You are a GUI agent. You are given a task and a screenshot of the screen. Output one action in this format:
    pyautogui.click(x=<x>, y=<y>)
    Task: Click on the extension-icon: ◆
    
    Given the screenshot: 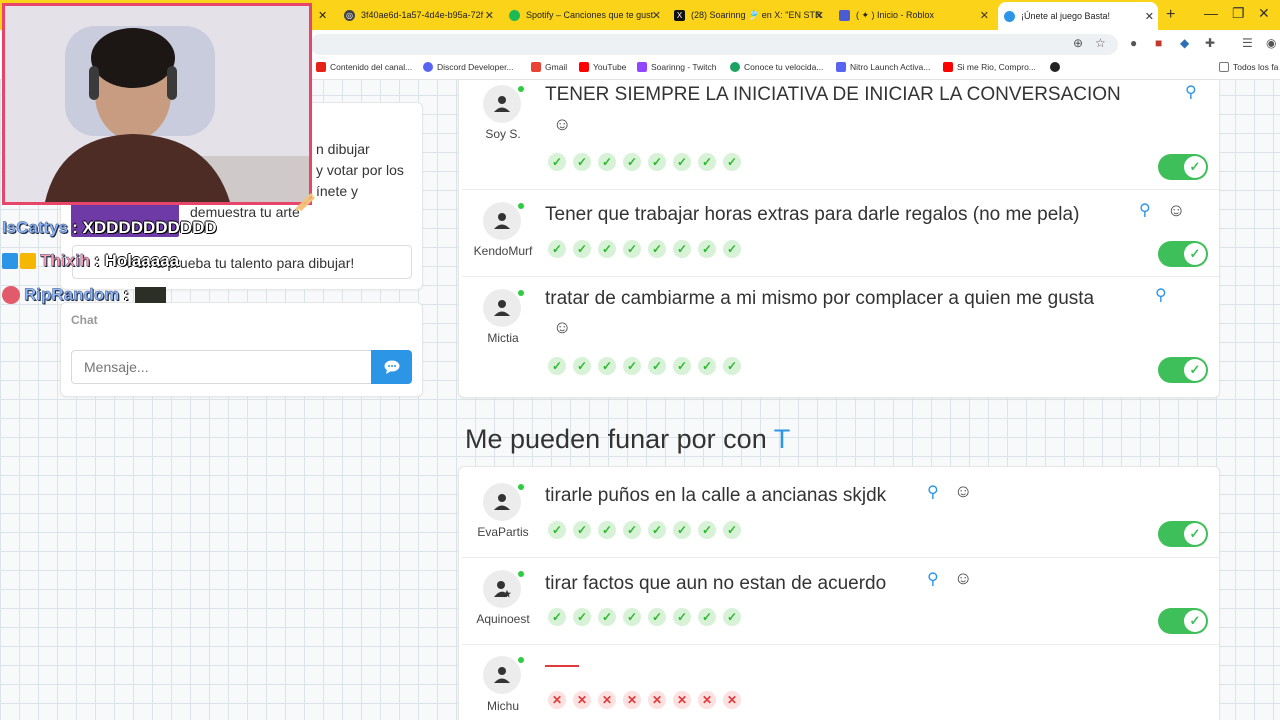 What is the action you would take?
    pyautogui.click(x=1184, y=43)
    